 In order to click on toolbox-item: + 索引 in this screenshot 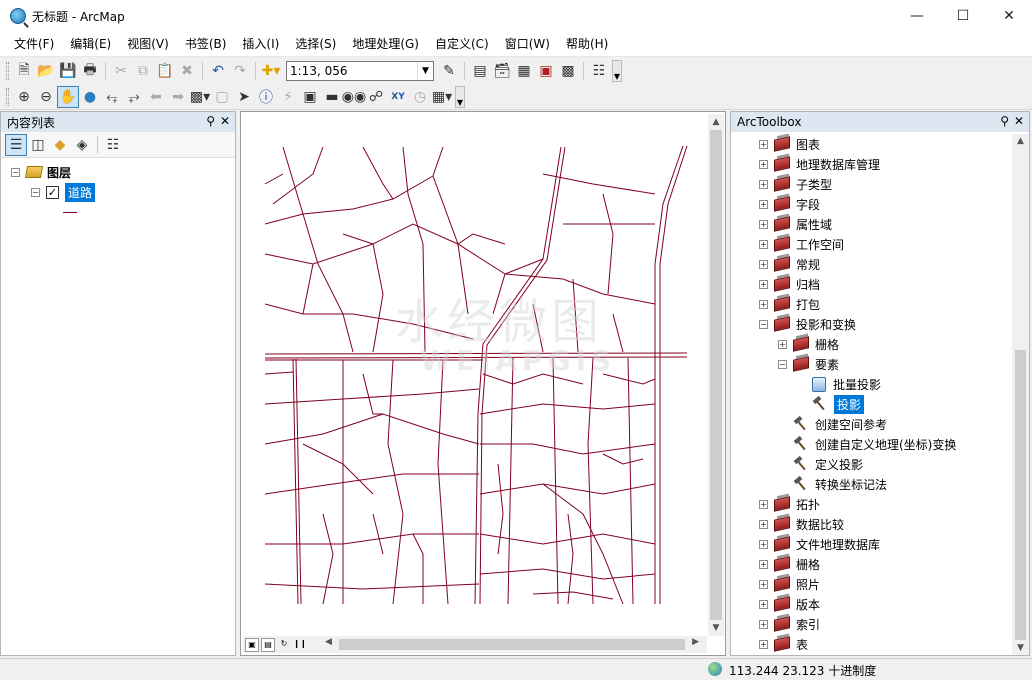, I will do `click(872, 624)`.